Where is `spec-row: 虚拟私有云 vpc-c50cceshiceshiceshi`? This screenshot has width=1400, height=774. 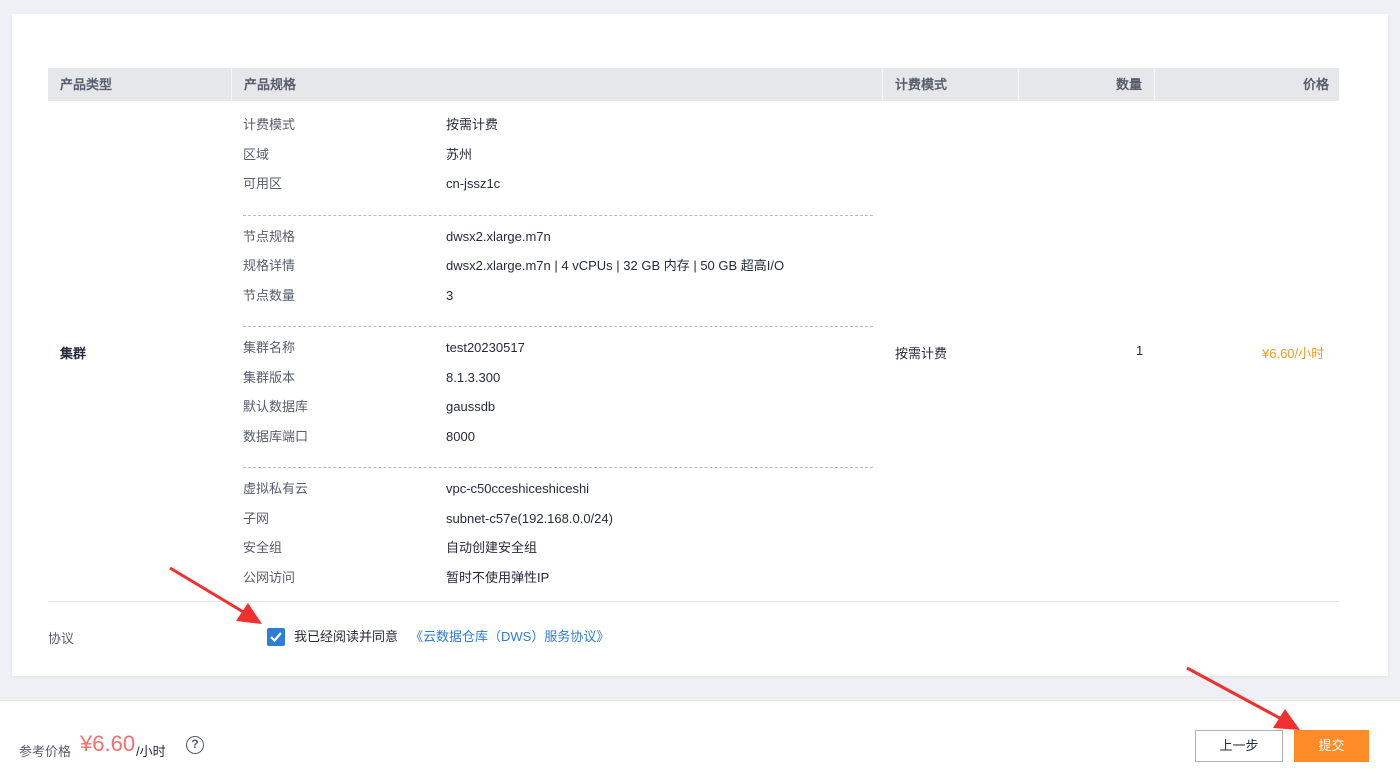
spec-row: 虚拟私有云 vpc-c50cceshiceshiceshi is located at coordinates (558, 494).